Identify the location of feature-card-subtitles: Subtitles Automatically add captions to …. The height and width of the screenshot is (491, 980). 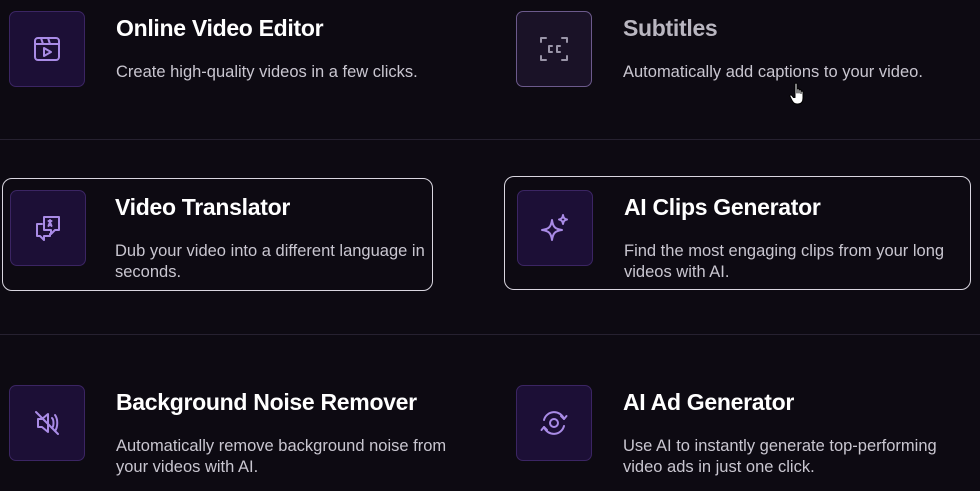
(740, 60).